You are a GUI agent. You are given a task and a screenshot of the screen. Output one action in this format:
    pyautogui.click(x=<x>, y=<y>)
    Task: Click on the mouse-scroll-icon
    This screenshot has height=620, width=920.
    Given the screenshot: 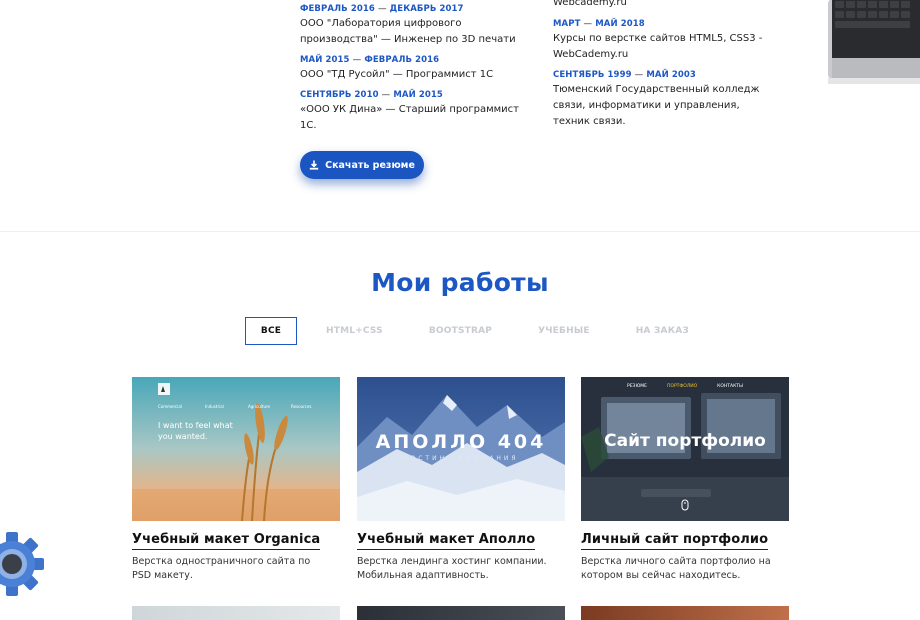 What is the action you would take?
    pyautogui.click(x=685, y=505)
    